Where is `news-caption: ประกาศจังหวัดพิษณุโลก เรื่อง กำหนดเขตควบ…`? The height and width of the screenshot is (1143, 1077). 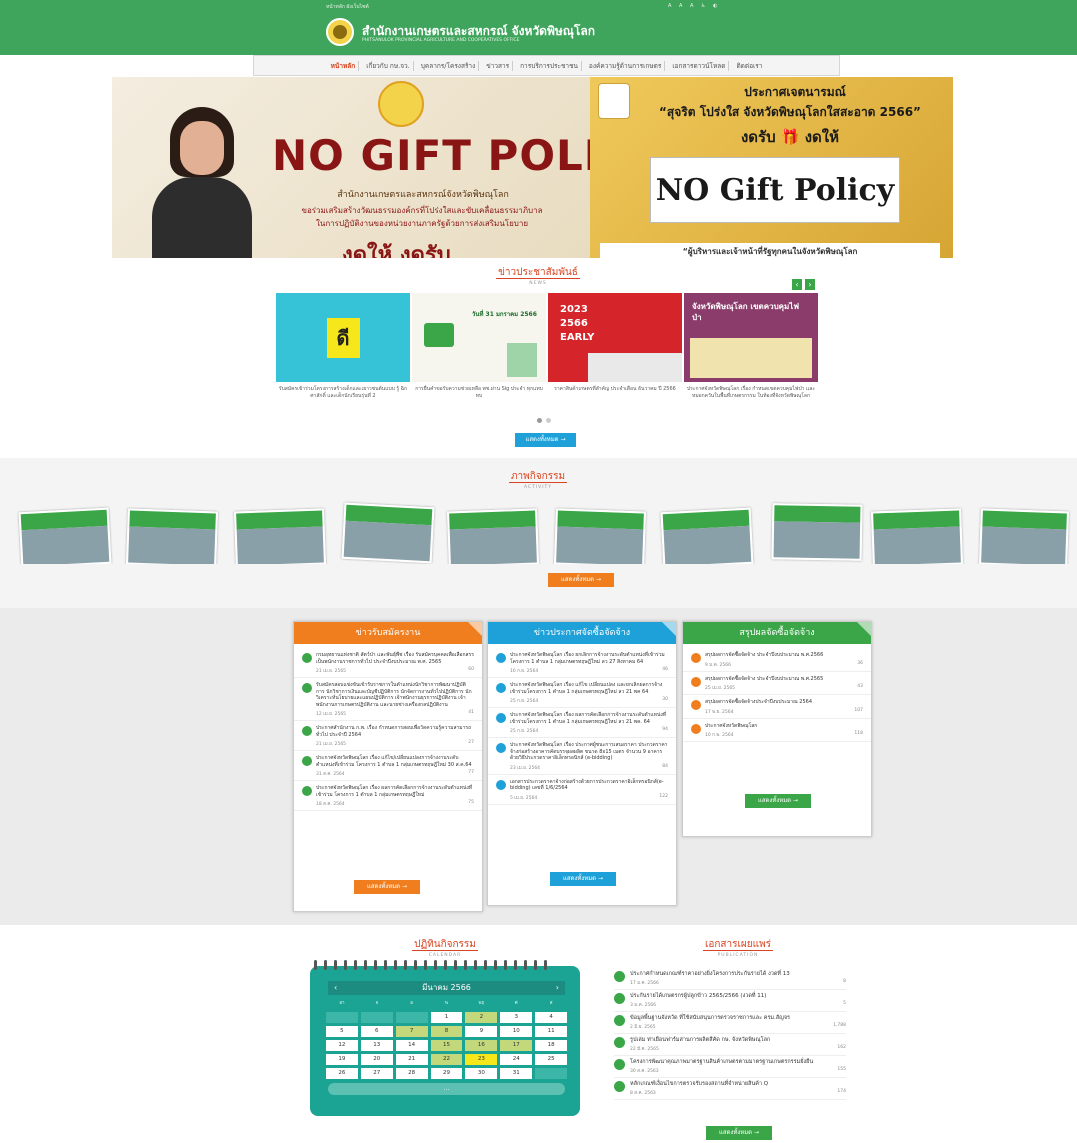
news-caption: ประกาศจังหวัดพิษณุโลก เรื่อง กำหนดเขตควบ… is located at coordinates (751, 393).